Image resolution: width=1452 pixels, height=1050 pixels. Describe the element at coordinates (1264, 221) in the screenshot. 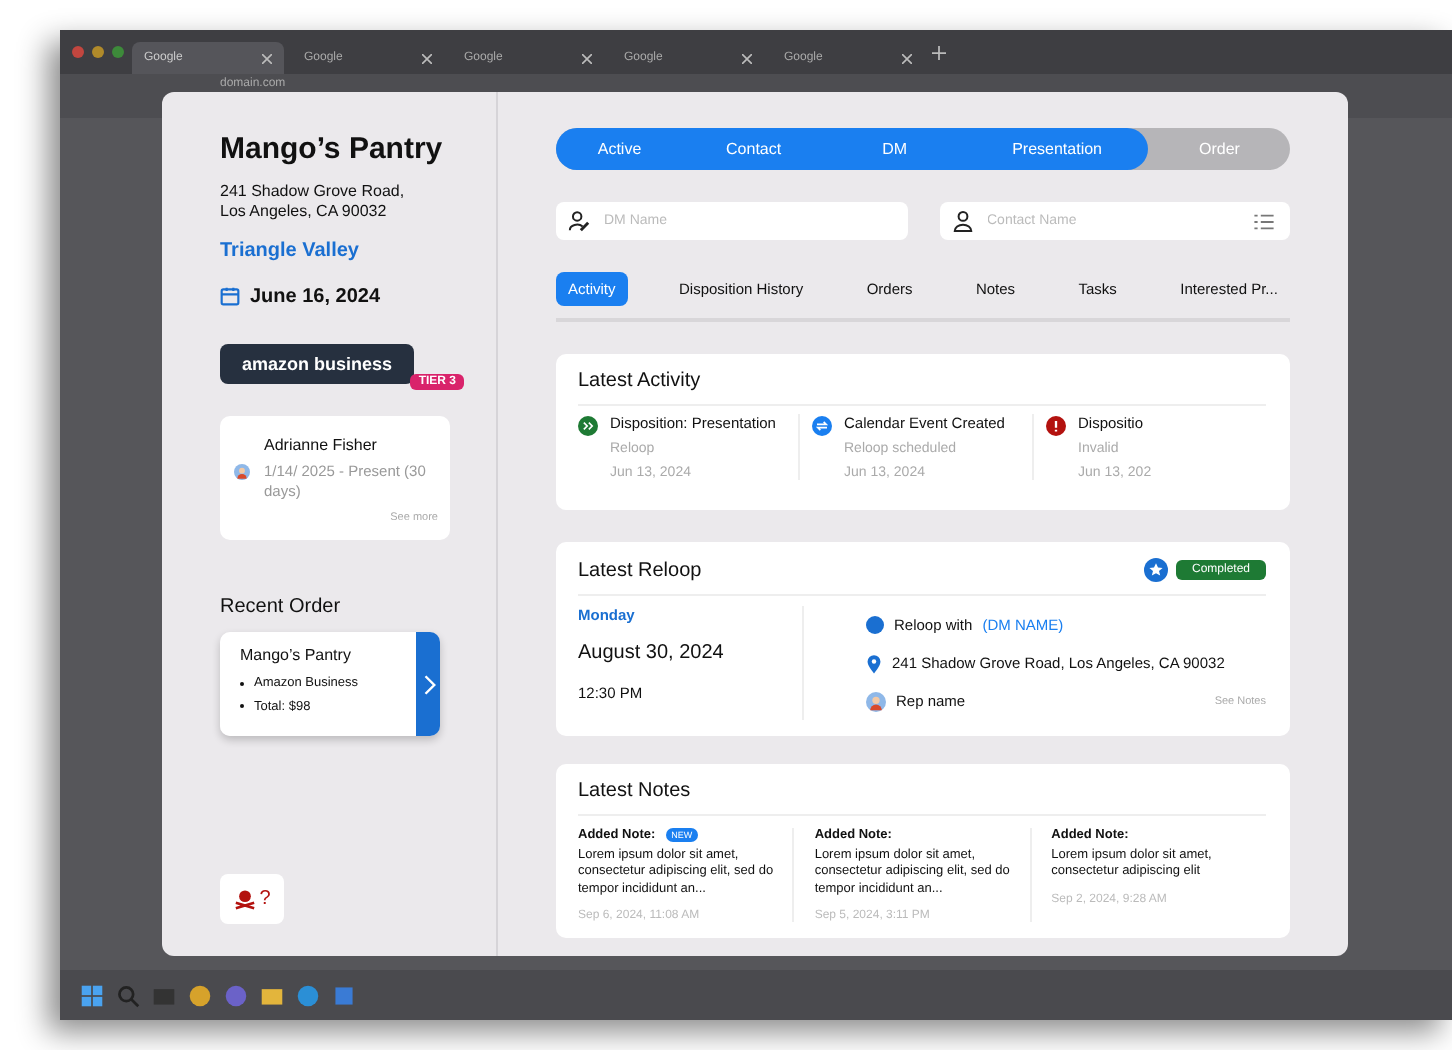

I see `list-icon` at that location.